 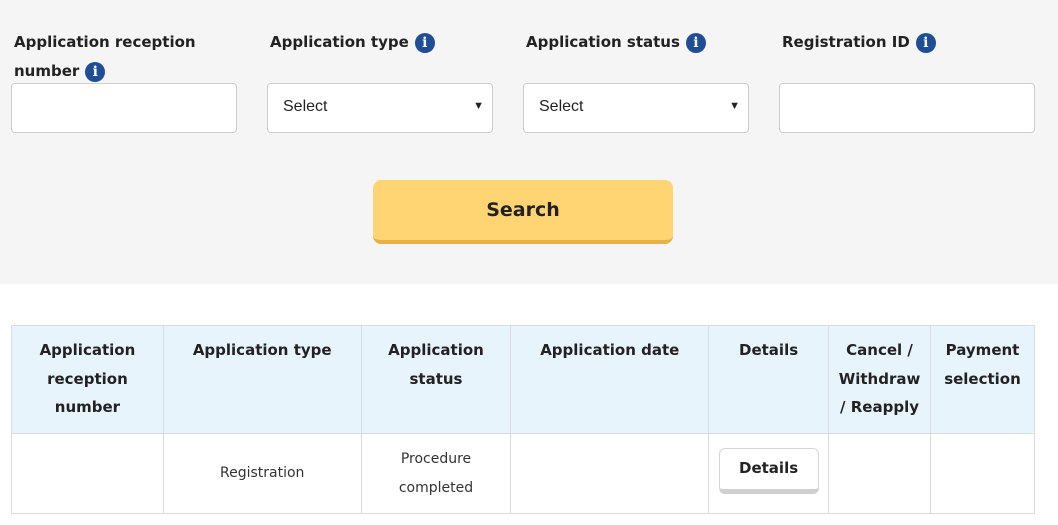 What do you see at coordinates (87, 379) in the screenshot?
I see `col-header-reception-number: Application reception number` at bounding box center [87, 379].